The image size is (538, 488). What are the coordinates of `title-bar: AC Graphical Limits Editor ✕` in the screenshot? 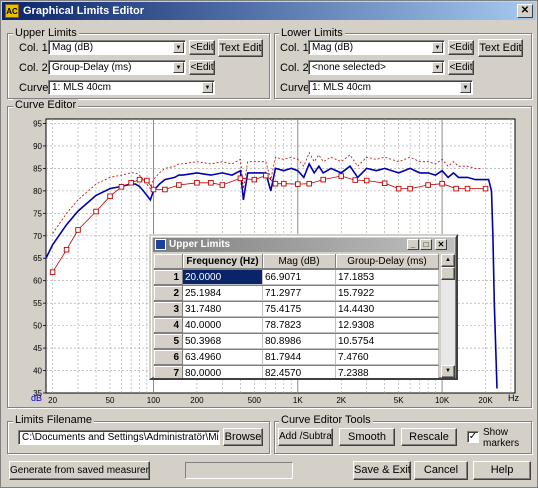 It's located at (269, 11).